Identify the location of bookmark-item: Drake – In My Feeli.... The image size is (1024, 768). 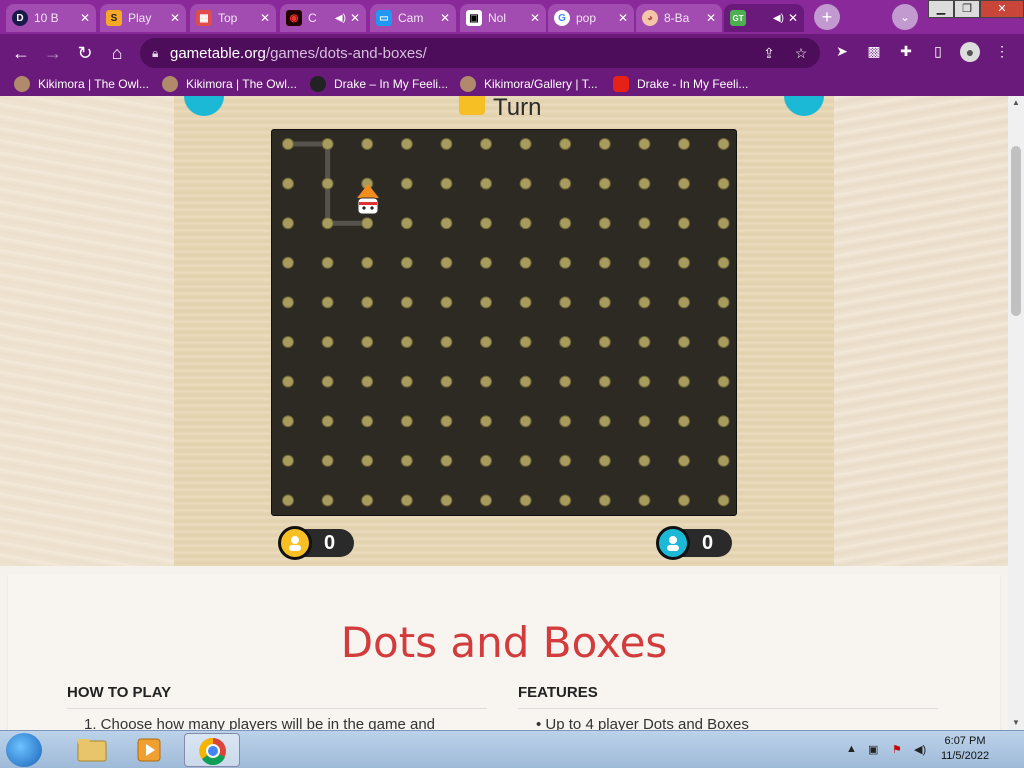
(379, 84).